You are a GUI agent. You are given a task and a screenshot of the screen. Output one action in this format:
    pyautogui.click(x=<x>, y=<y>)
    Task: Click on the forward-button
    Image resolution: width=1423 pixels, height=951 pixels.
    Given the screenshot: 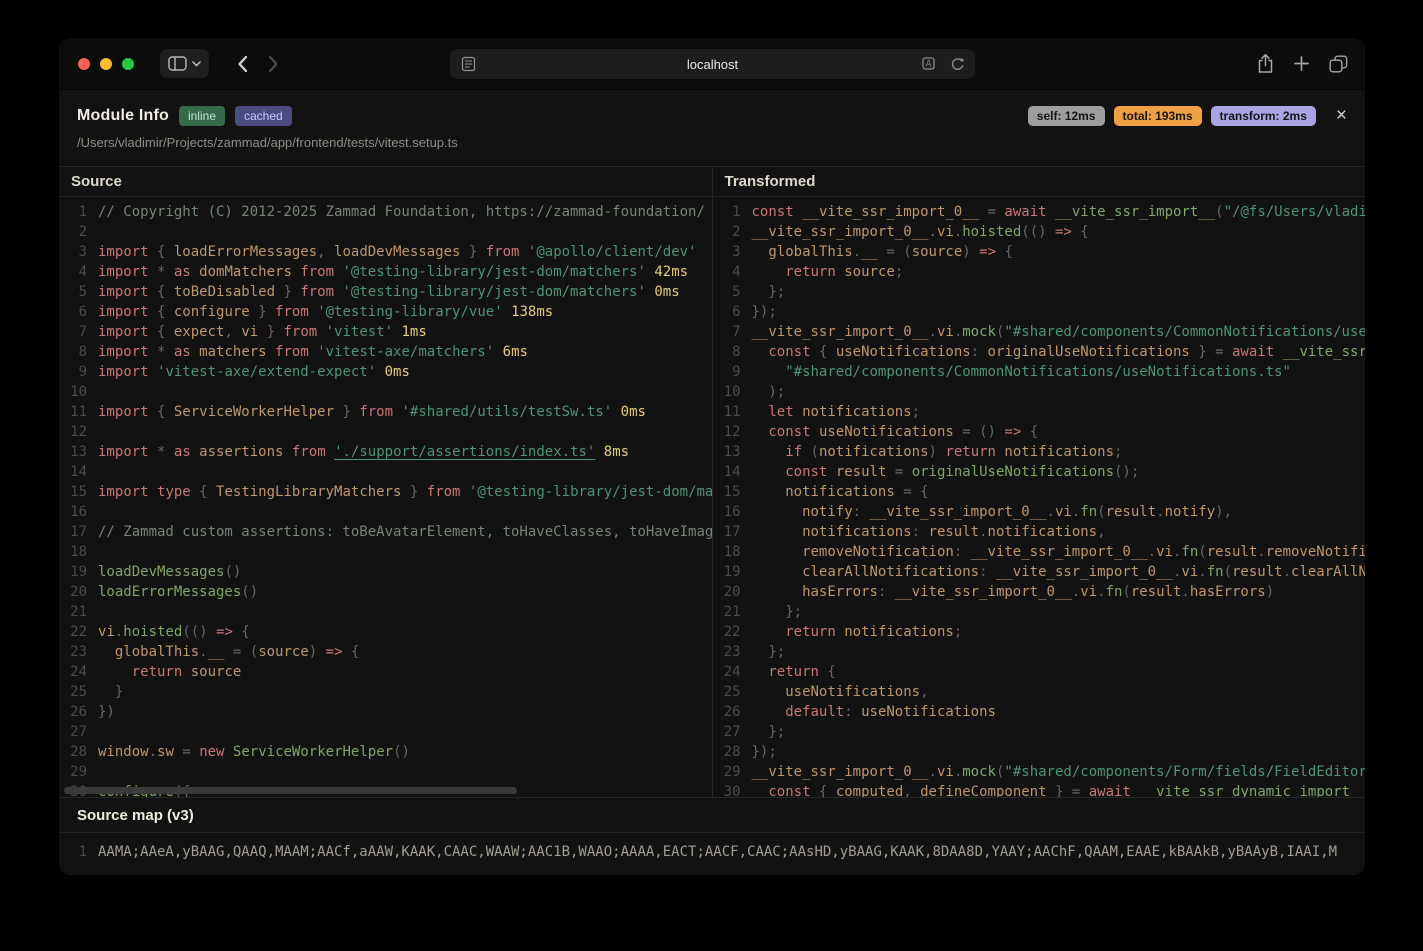 What is the action you would take?
    pyautogui.click(x=273, y=64)
    